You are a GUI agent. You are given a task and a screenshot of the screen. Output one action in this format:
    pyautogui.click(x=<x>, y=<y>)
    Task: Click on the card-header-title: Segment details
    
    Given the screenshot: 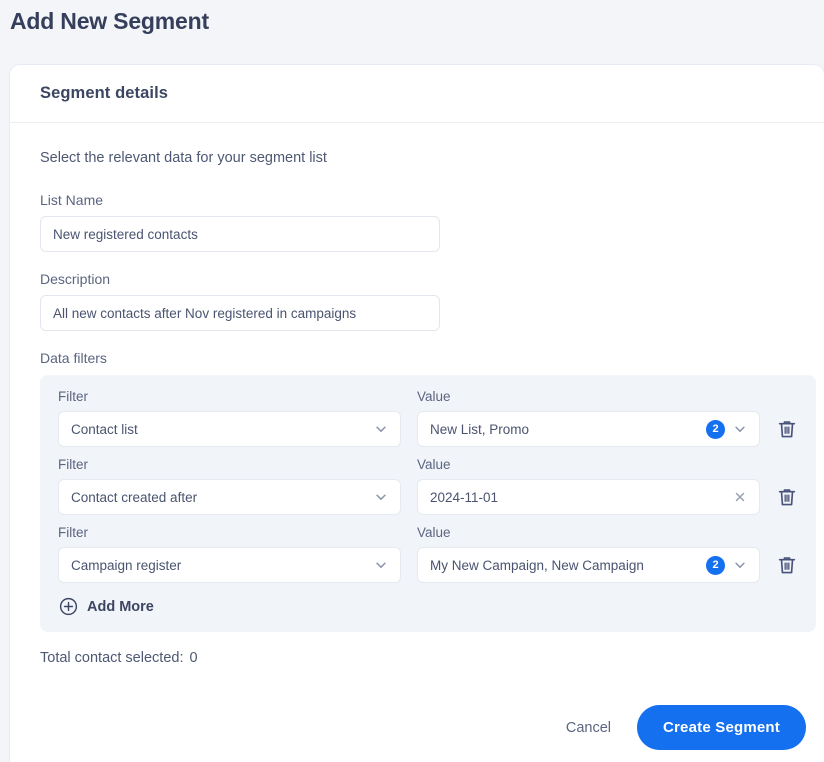 What is the action you would take?
    pyautogui.click(x=104, y=93)
    